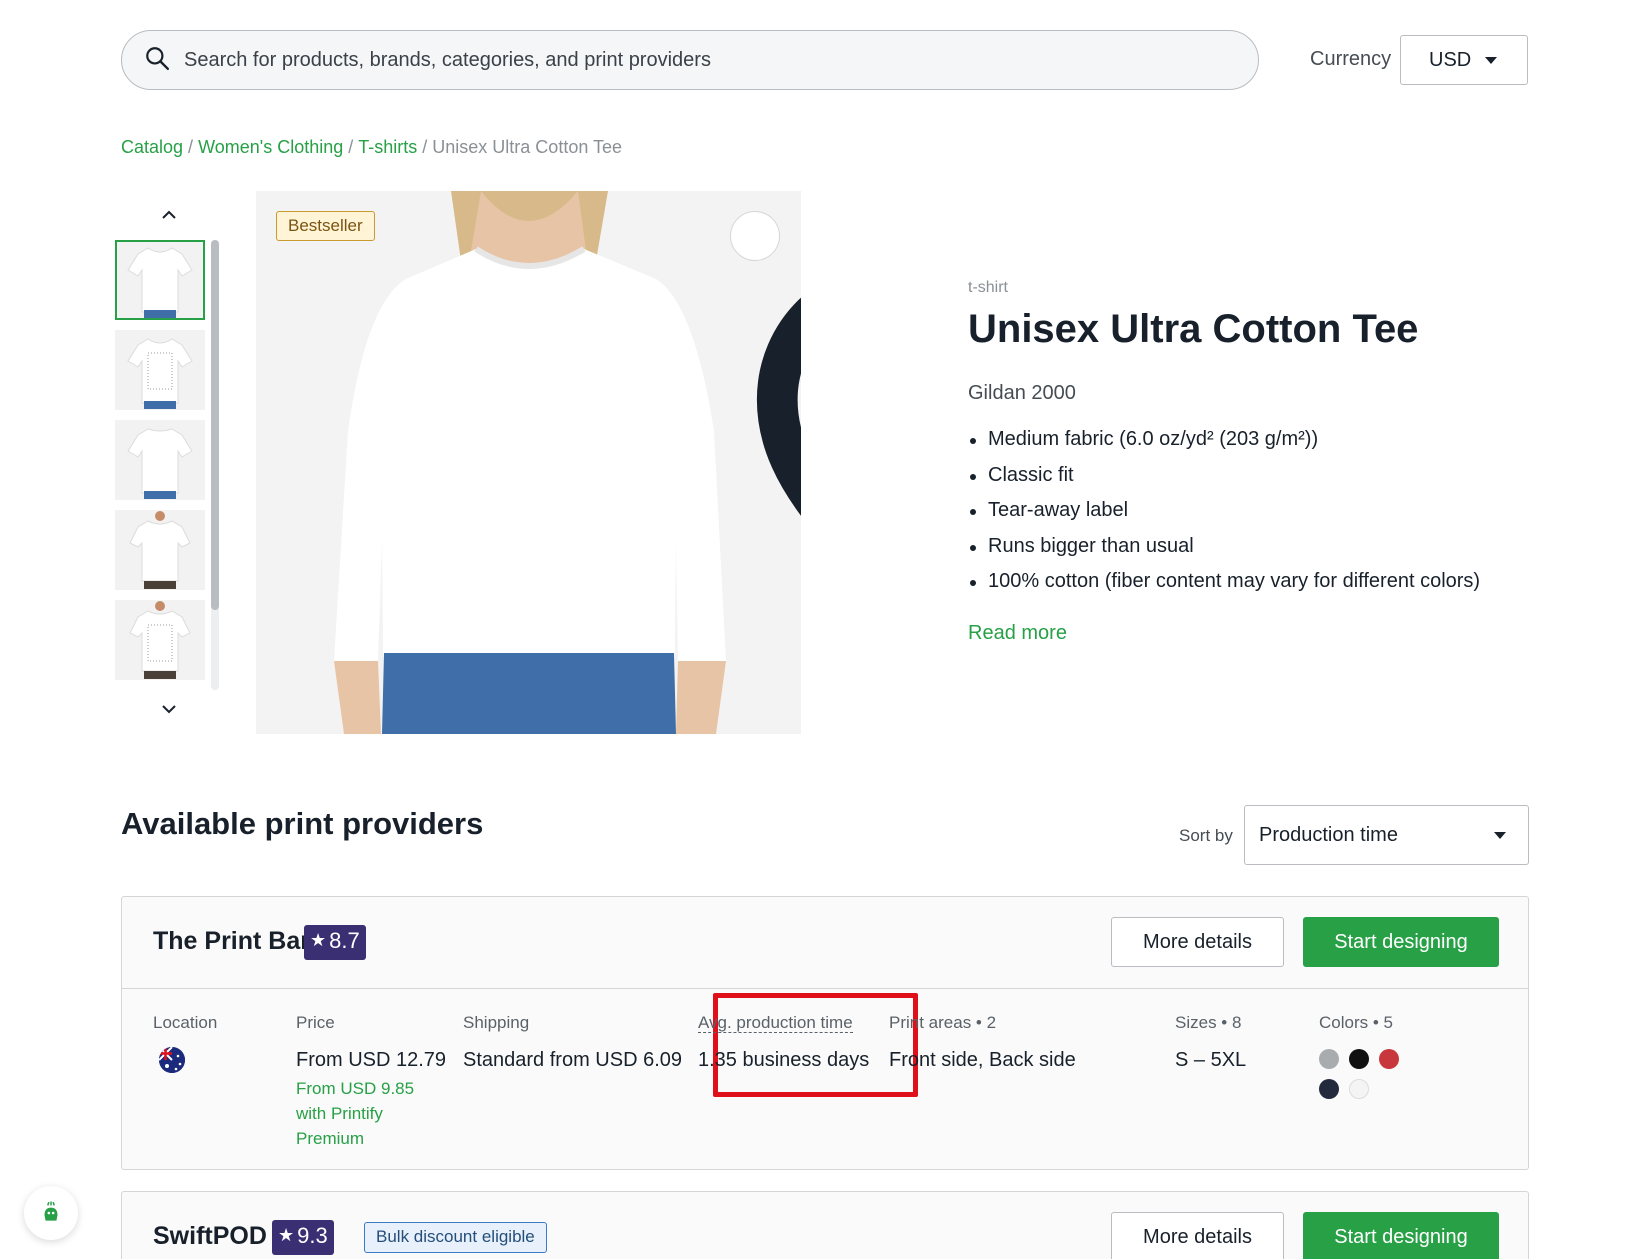 This screenshot has width=1638, height=1259. I want to click on production-time-label: Avg. production time, so click(775, 1023).